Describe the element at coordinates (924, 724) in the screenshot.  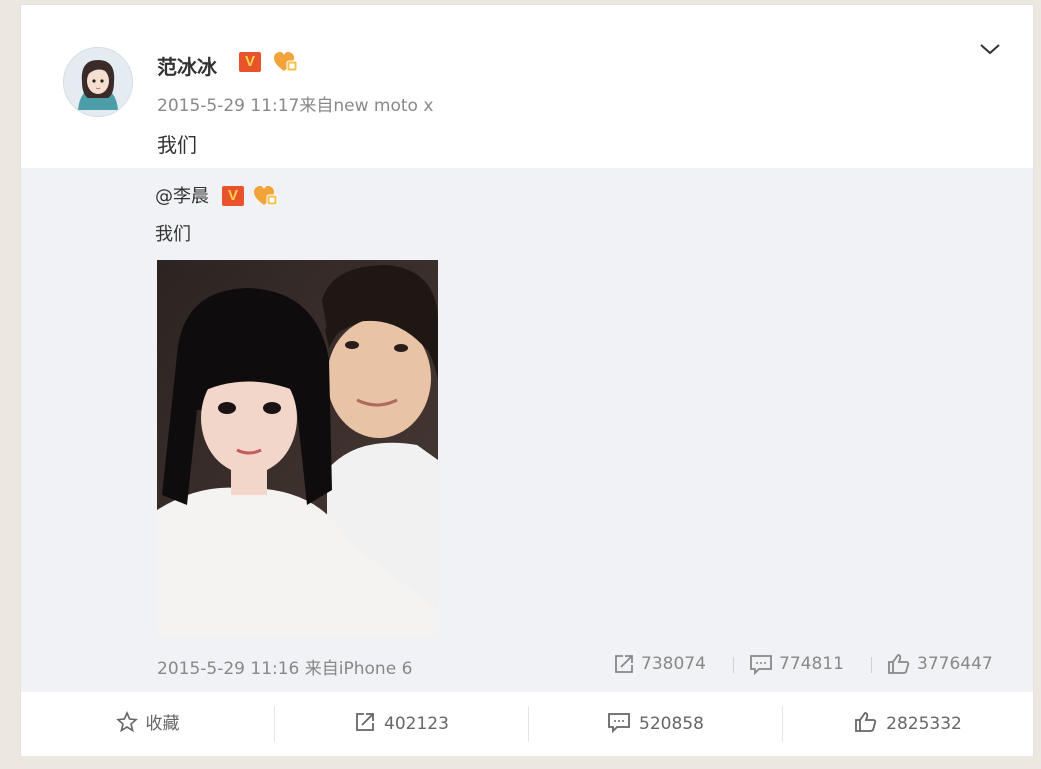
I see `like-count: 2825332` at that location.